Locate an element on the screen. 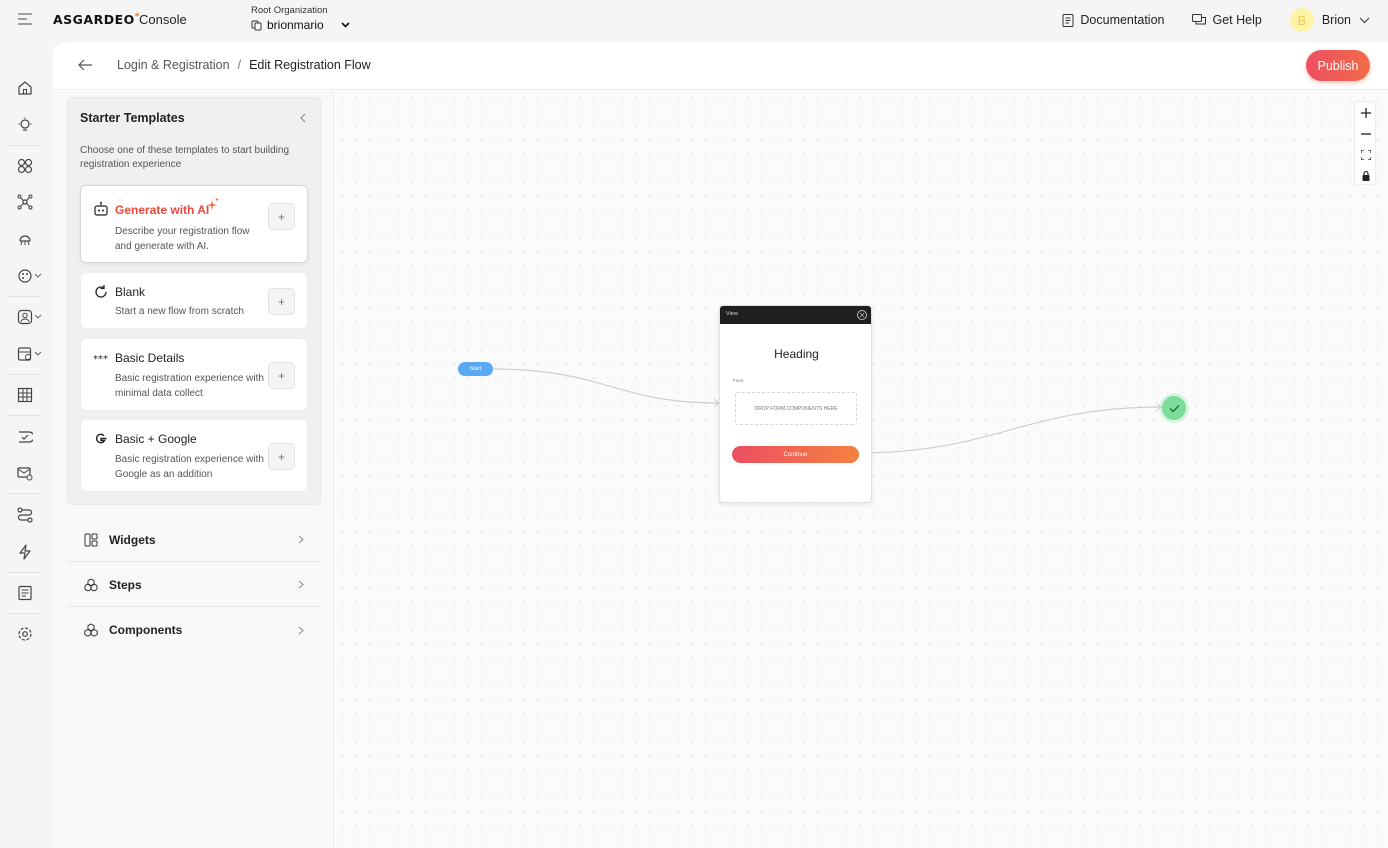  template-blank: Blank Start a new flow from scratch + is located at coordinates (194, 300).